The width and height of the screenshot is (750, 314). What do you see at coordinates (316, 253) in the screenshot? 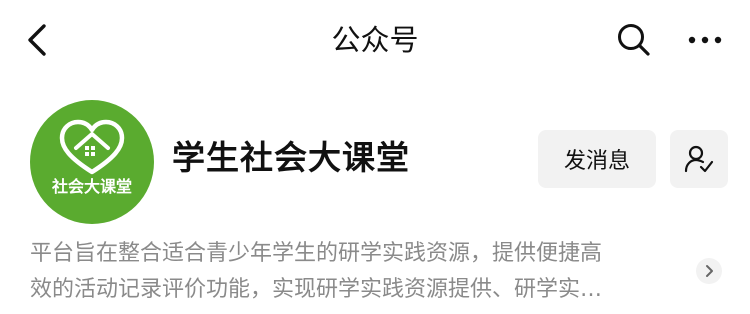
I see `description-line: 平台旨在整合适合青少年学生的研学实践资源，提供便捷高` at bounding box center [316, 253].